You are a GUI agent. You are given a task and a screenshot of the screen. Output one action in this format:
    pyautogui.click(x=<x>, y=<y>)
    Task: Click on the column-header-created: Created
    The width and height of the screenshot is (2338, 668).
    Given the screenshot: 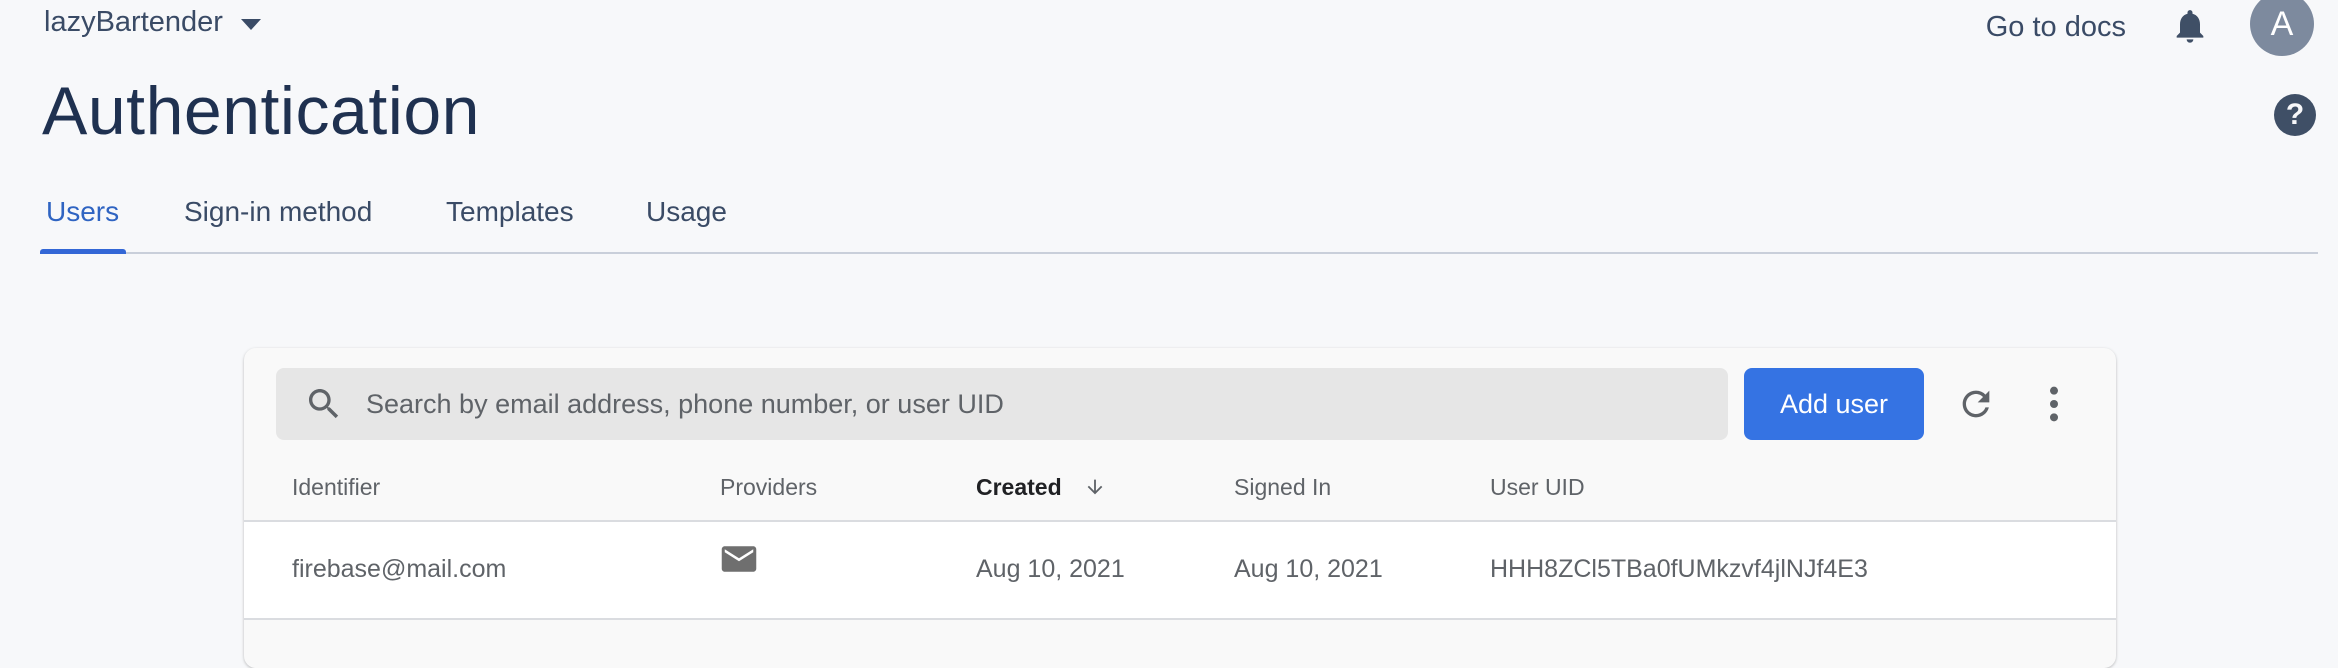 What is the action you would take?
    pyautogui.click(x=1041, y=487)
    